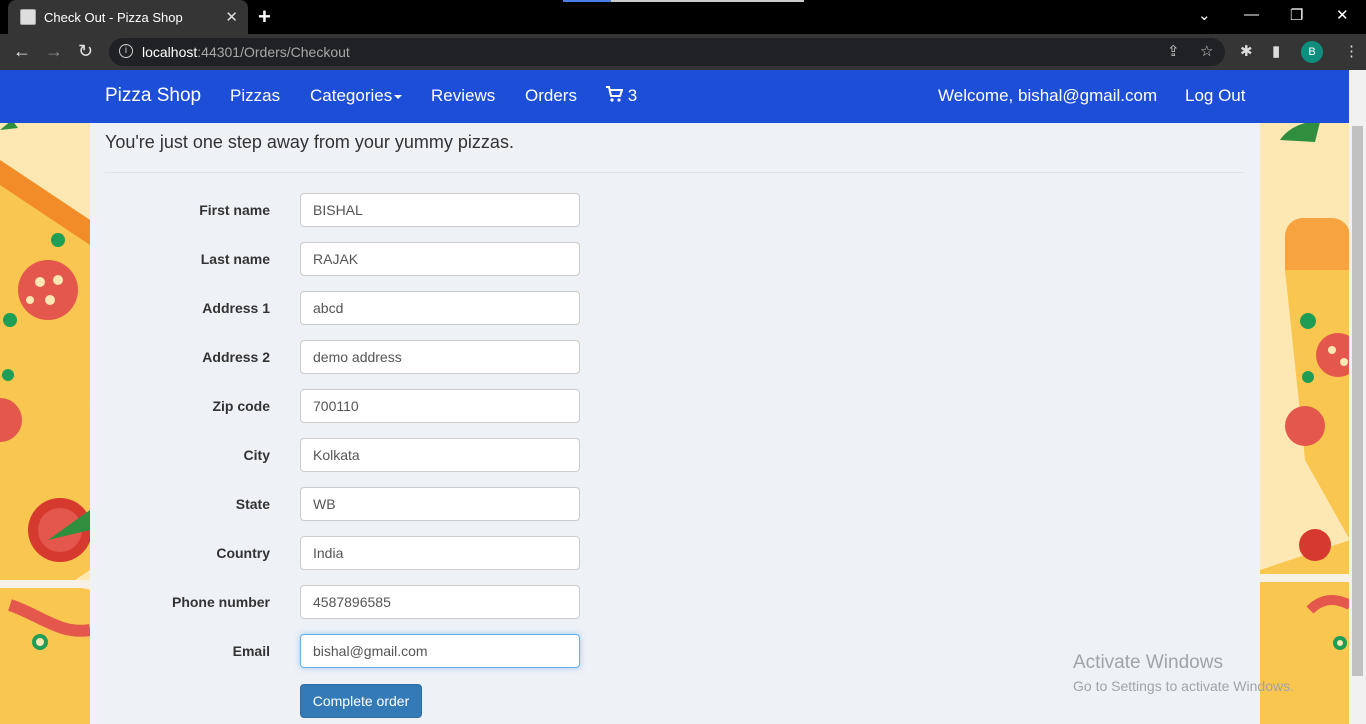 This screenshot has width=1366, height=724. I want to click on browser-tab-bar: Check Out - Pizza Shop ✕ + ⌄ — ❐ ✕, so click(683, 17).